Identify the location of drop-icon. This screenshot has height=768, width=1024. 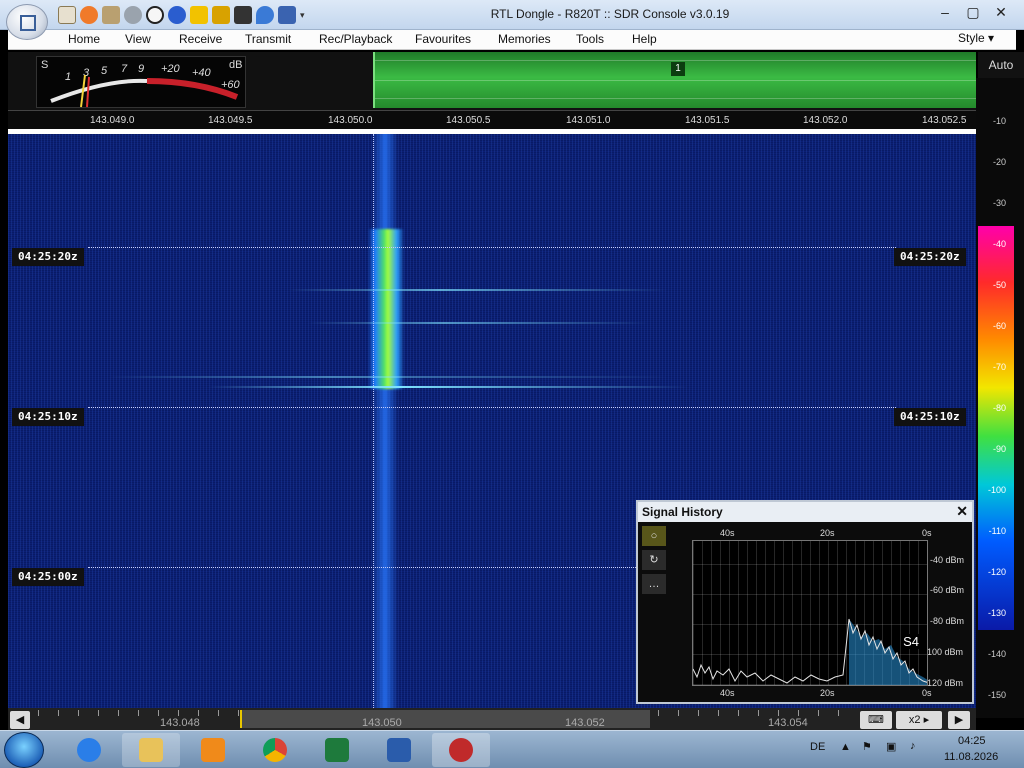
(265, 15).